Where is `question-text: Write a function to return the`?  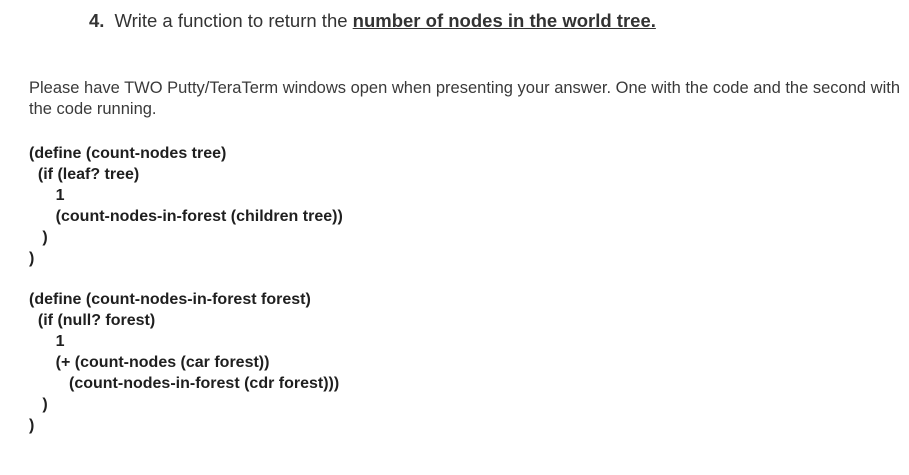
question-text: Write a function to return the is located at coordinates (233, 20).